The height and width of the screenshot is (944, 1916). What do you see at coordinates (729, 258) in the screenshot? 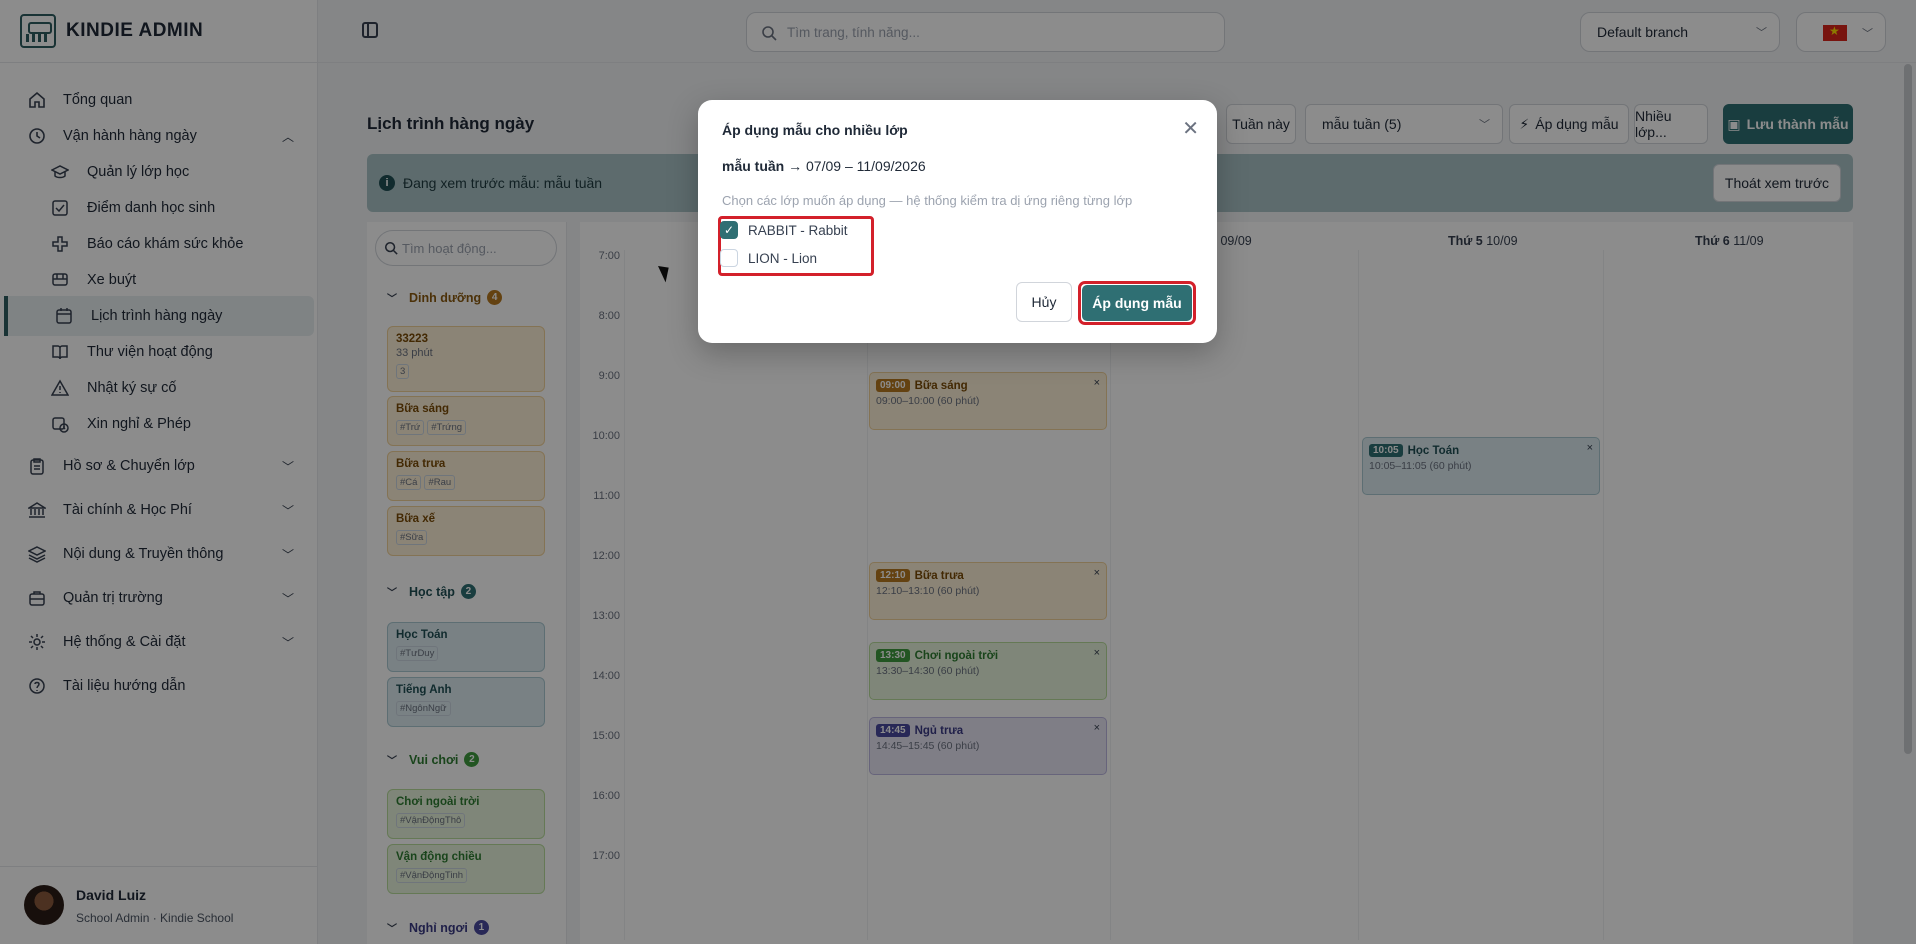
I see `checkbox-unchecked-icon` at bounding box center [729, 258].